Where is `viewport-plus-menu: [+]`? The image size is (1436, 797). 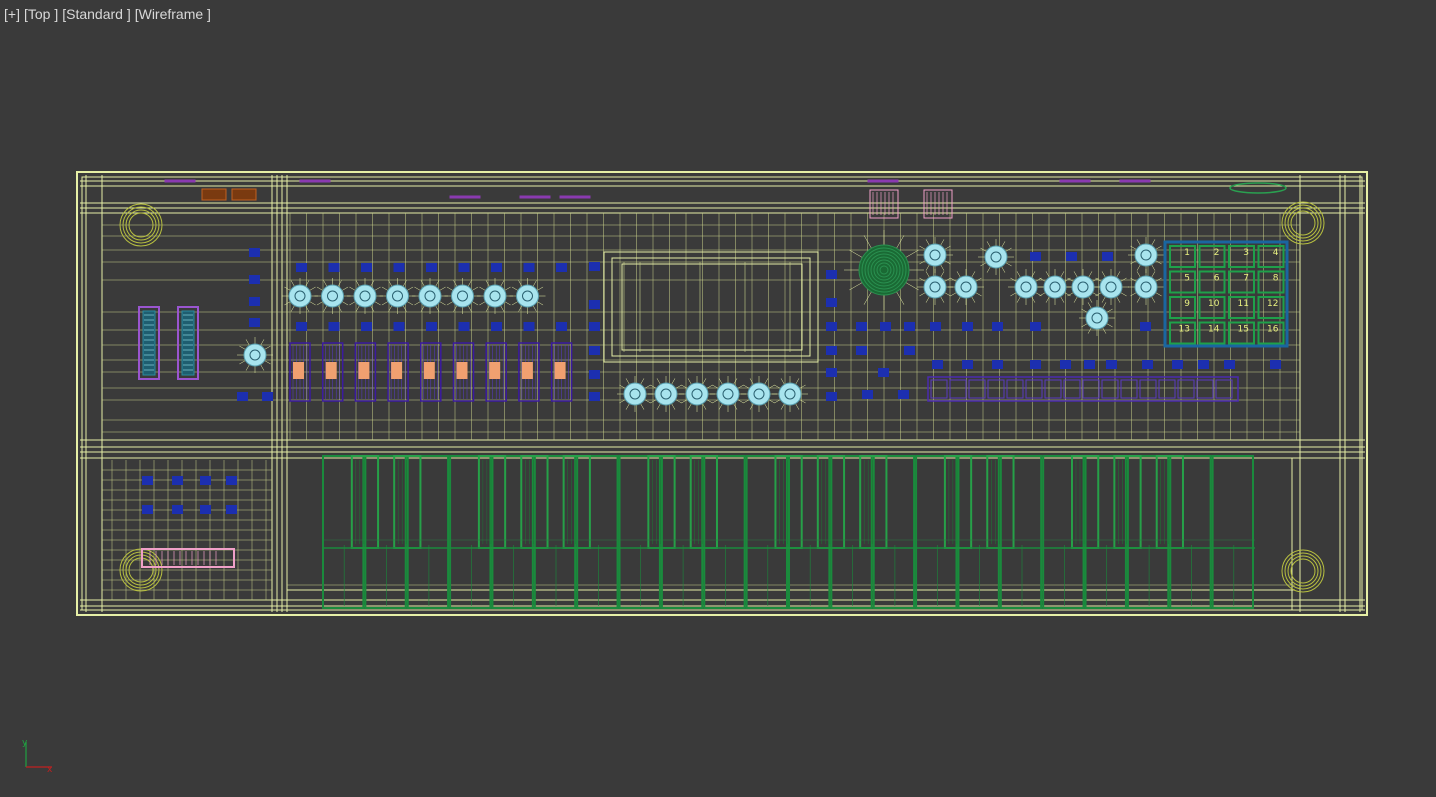
viewport-plus-menu: [+] is located at coordinates (12, 14).